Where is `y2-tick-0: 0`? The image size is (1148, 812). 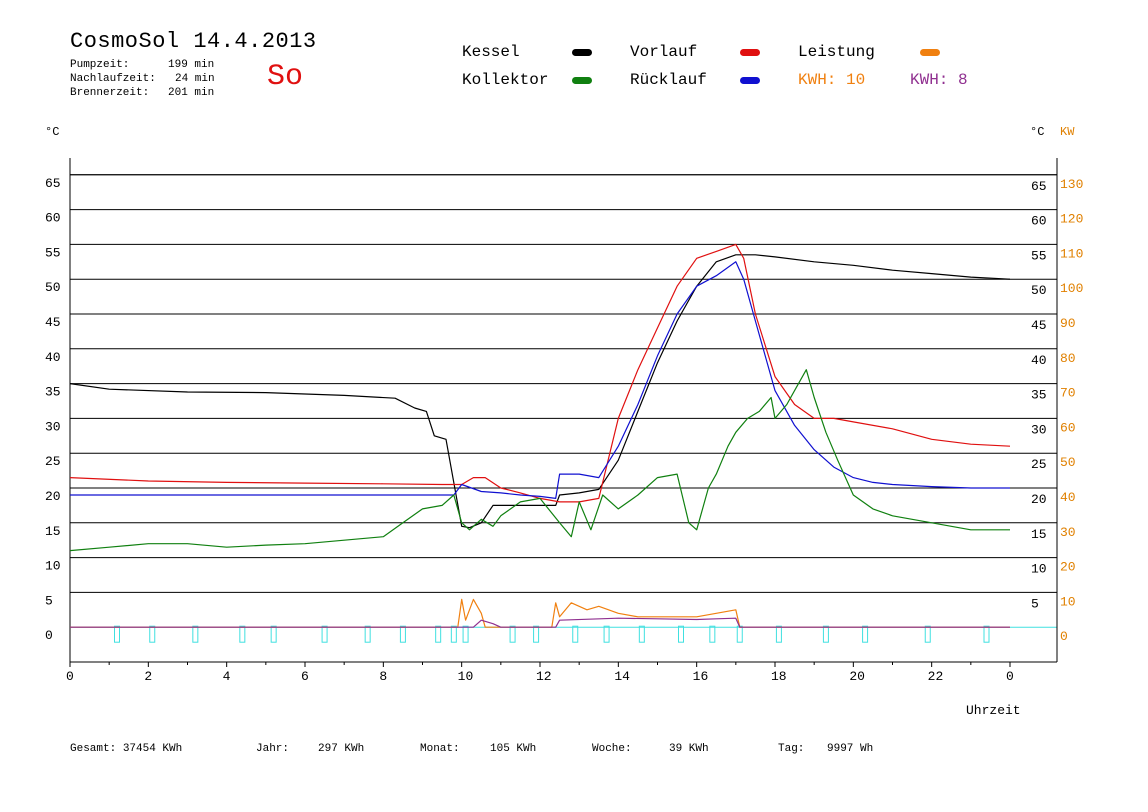
y2-tick-0: 0 is located at coordinates (1064, 636).